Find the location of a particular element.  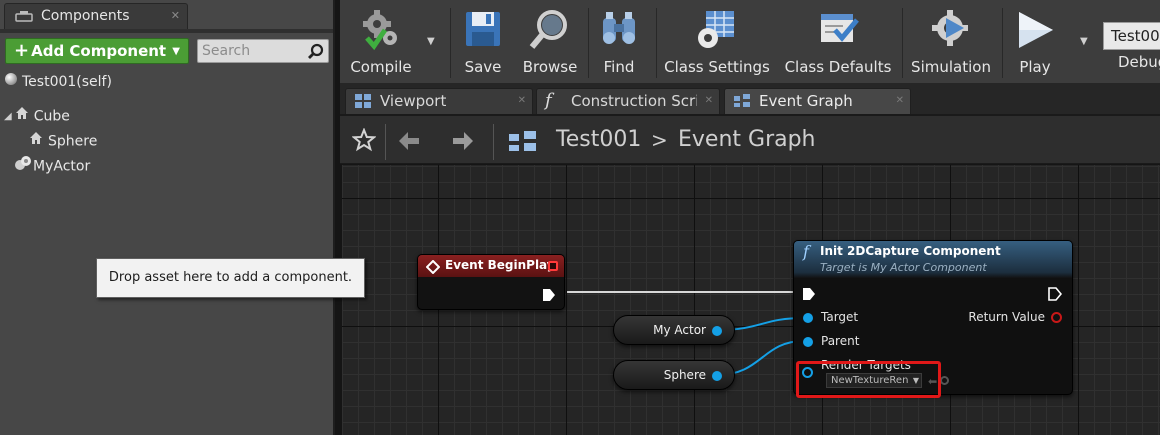

add-component-button: + Add Component ▼ is located at coordinates (97, 51).